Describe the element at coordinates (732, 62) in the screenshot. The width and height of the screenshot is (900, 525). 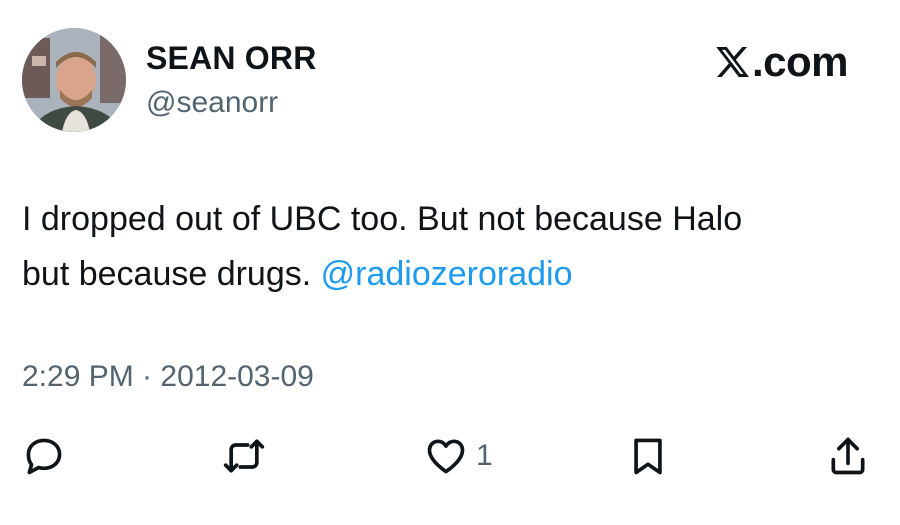
I see `x-logo-icon` at that location.